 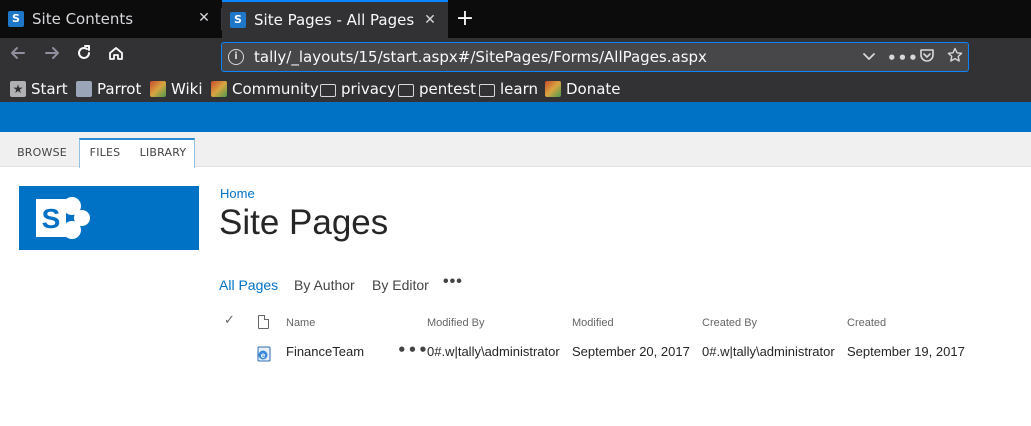 I want to click on column-header-modified-by: Modified By, so click(x=455, y=323).